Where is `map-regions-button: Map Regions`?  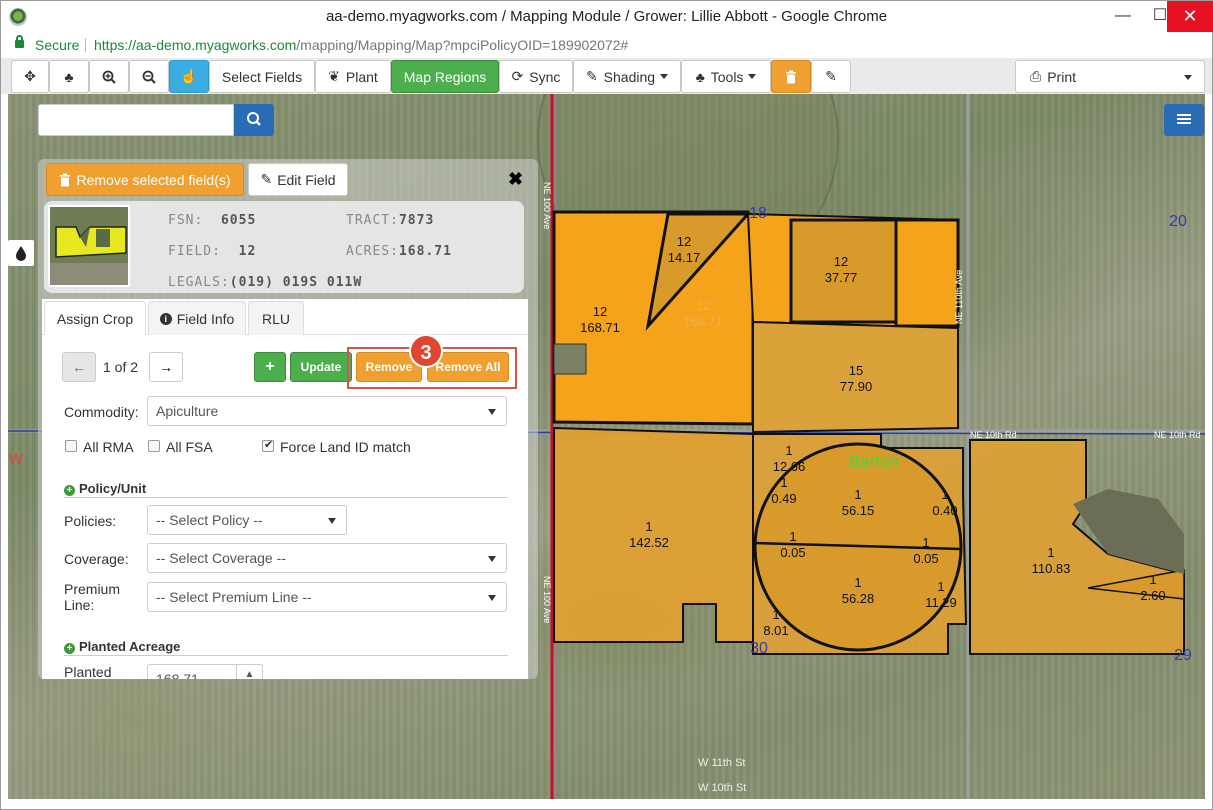 map-regions-button: Map Regions is located at coordinates (445, 76).